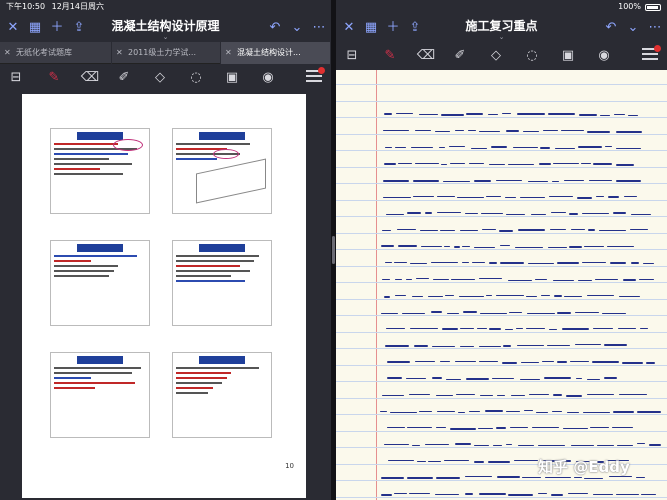 The height and width of the screenshot is (500, 667). What do you see at coordinates (333, 250) in the screenshot?
I see `split-drag-handle` at bounding box center [333, 250].